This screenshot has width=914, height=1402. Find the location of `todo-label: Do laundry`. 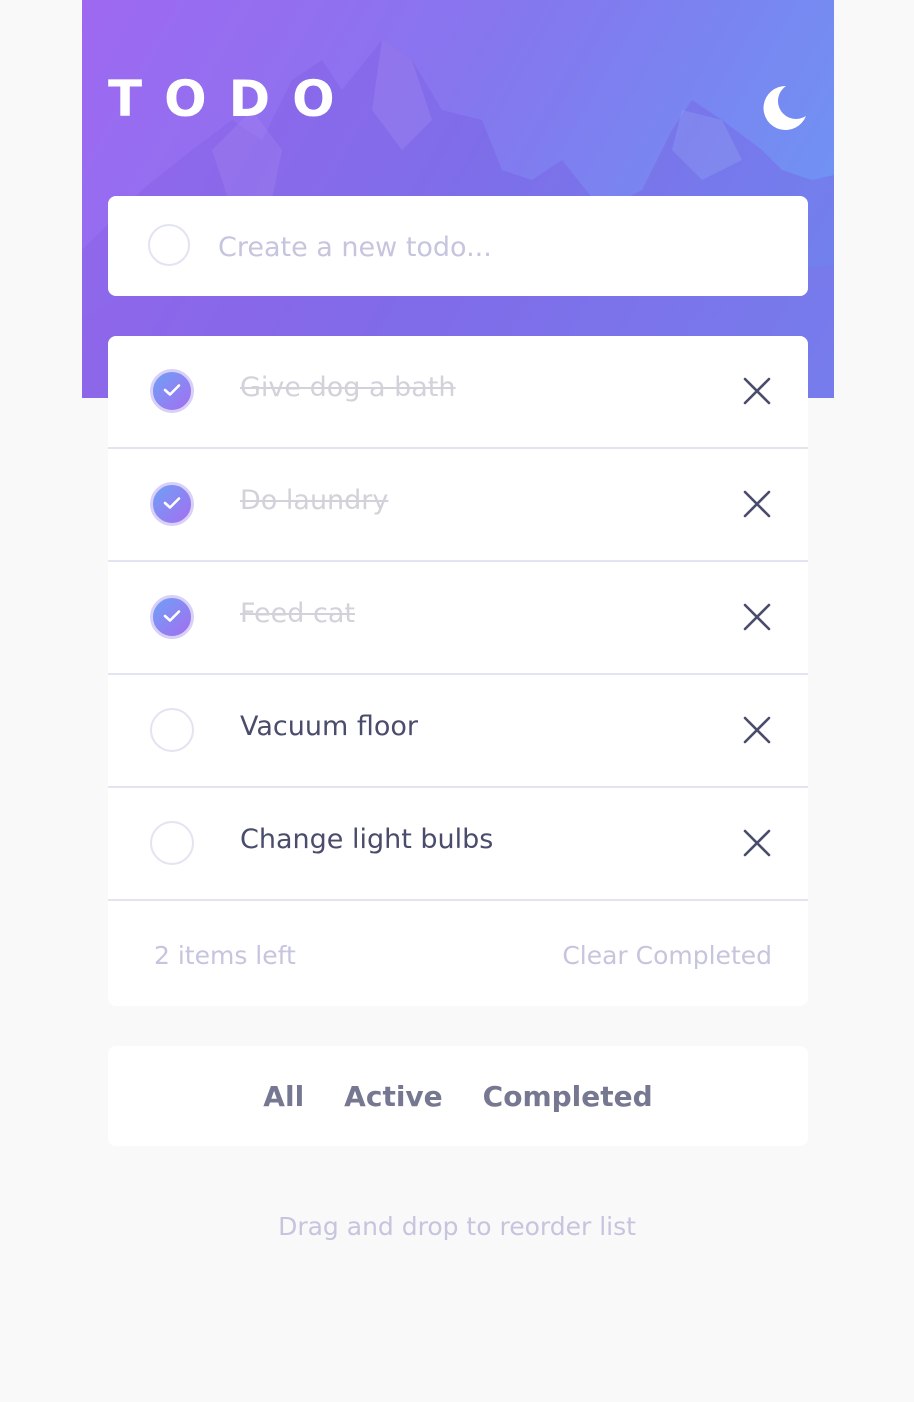

todo-label: Do laundry is located at coordinates (314, 500).